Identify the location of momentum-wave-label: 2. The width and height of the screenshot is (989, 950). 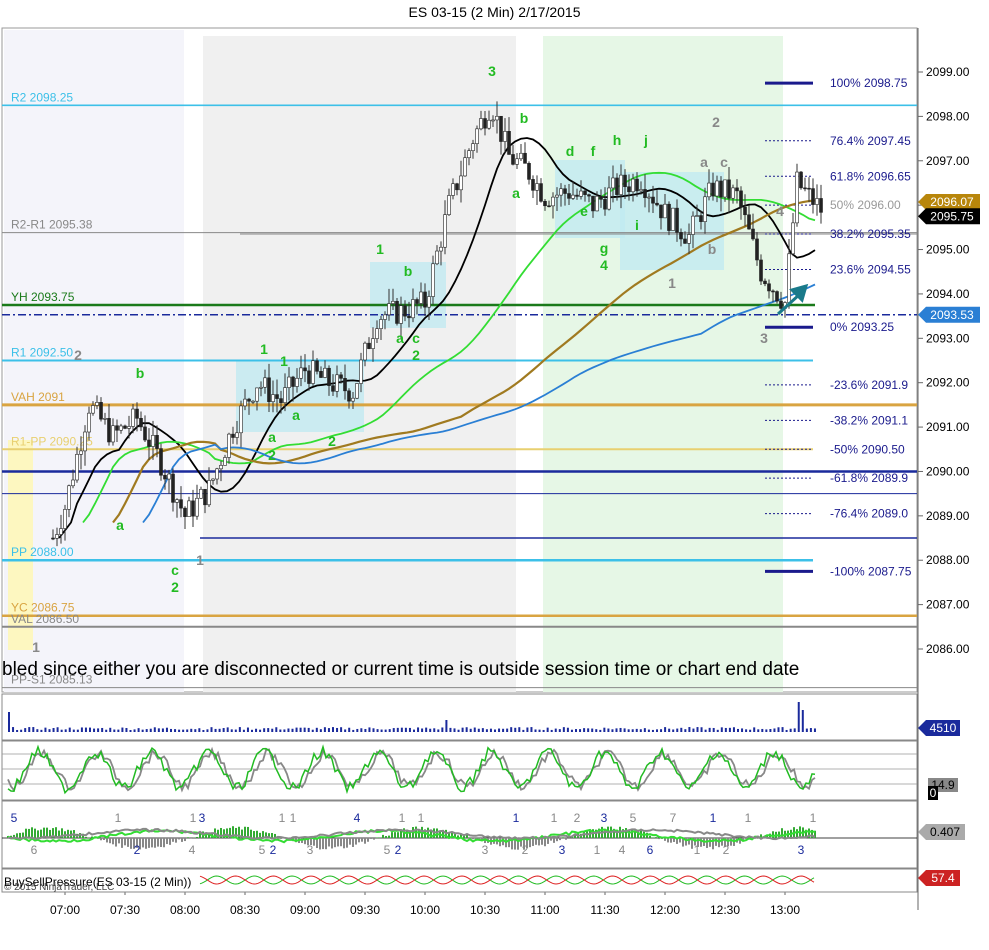
(525, 850).